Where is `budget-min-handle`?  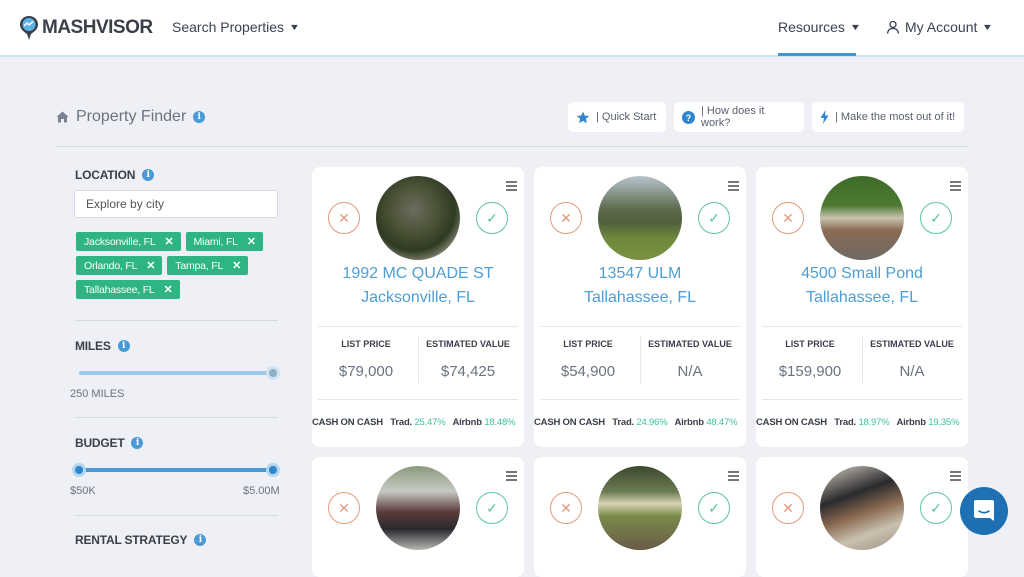
budget-min-handle is located at coordinates (79, 470).